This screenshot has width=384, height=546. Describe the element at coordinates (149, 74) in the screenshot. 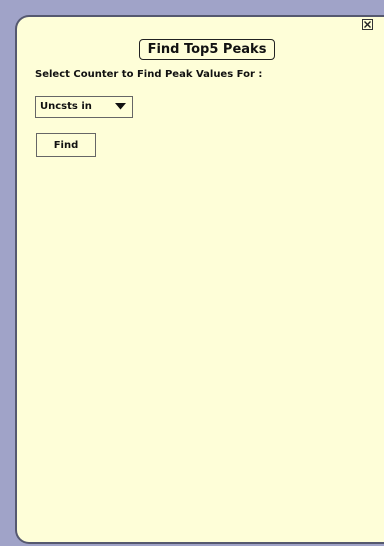

I see `counter-prompt-label: Select Counter to Find Peak Values For :` at that location.